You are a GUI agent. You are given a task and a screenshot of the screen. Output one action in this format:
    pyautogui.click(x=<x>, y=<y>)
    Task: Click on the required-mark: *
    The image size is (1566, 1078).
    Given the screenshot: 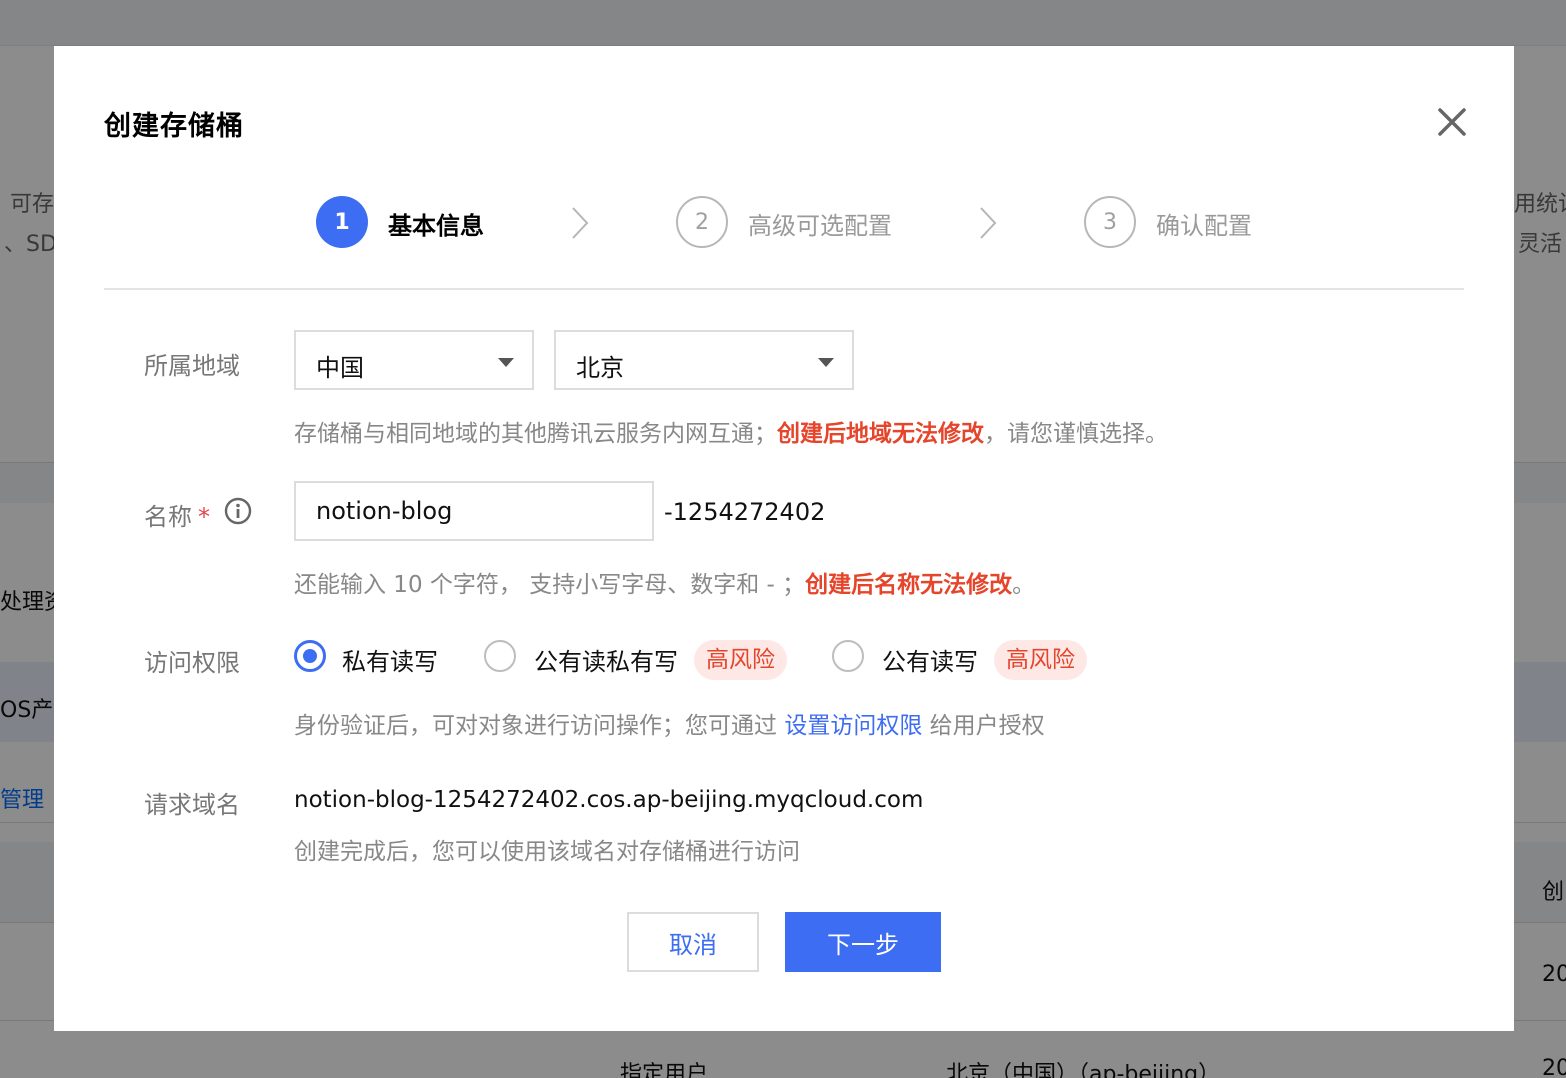 What is the action you would take?
    pyautogui.click(x=204, y=517)
    